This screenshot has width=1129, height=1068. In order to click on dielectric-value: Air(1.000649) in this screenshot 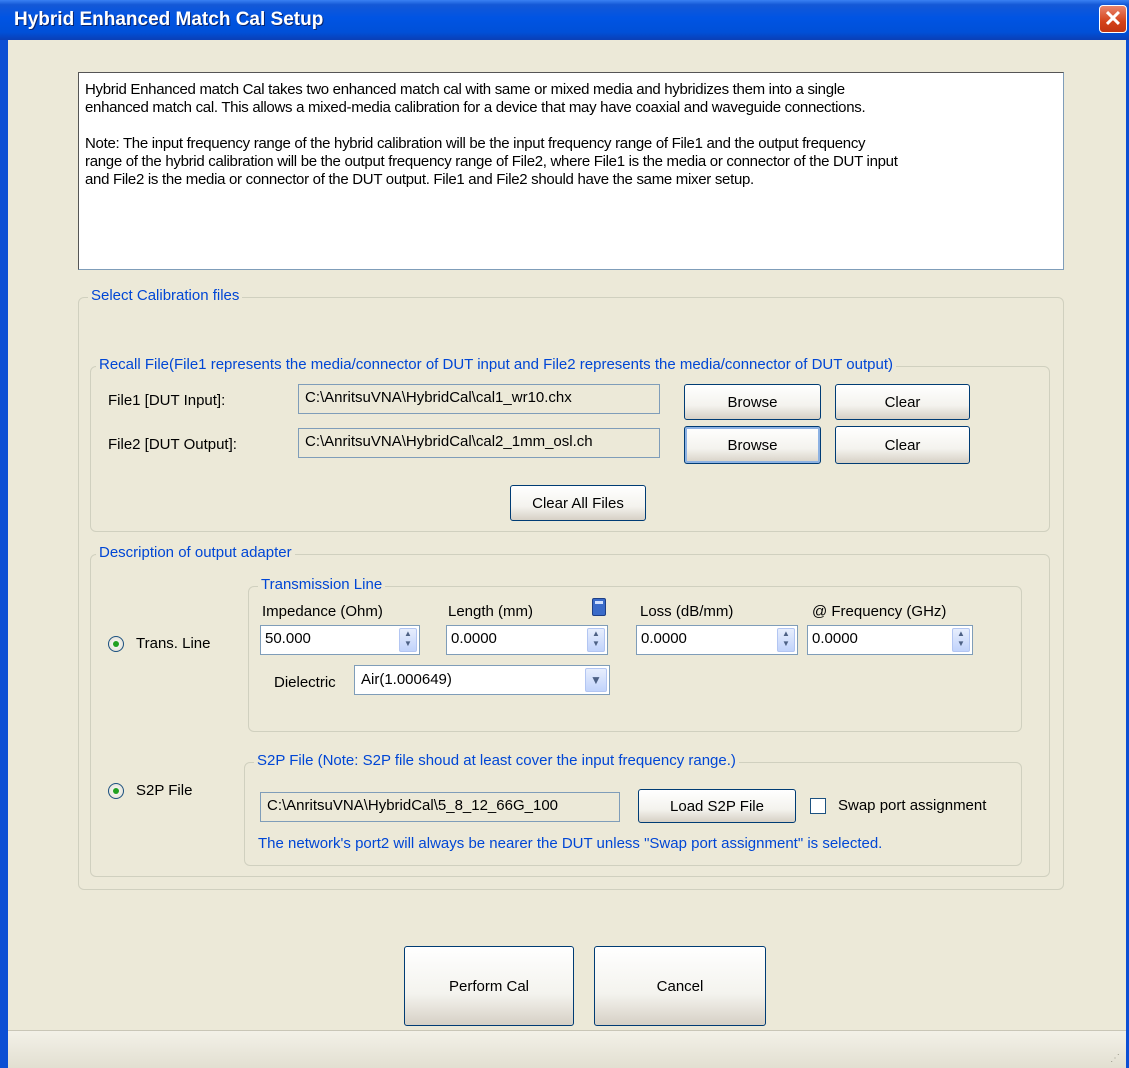, I will do `click(406, 679)`.